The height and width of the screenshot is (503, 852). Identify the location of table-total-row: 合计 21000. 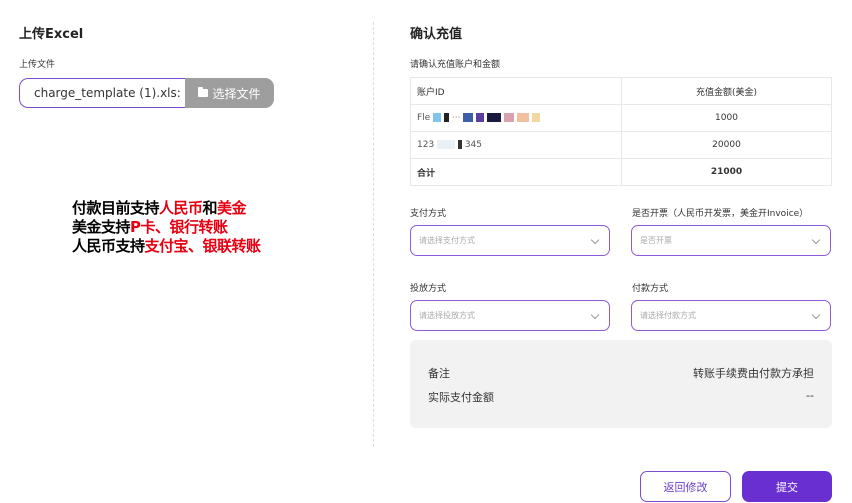
(621, 172).